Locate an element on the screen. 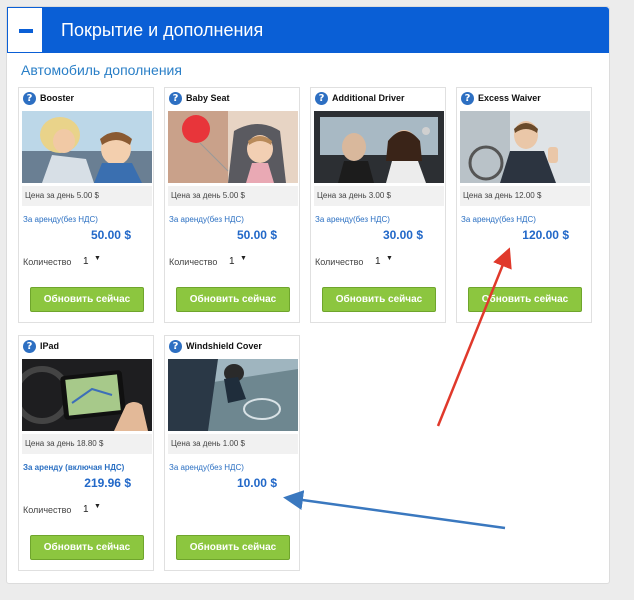  panel-header: Покрытие и дополнения is located at coordinates (308, 30).